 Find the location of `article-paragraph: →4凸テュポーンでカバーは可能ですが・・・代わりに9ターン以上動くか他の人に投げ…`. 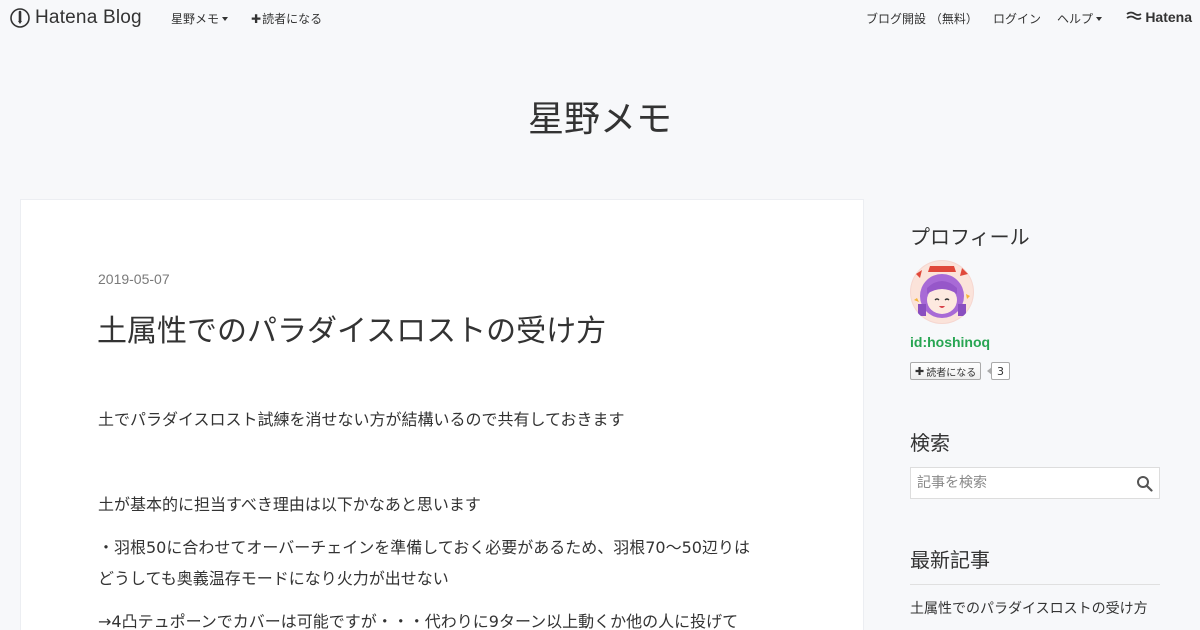

article-paragraph: →4凸テュポーンでカバーは可能ですが・・・代わりに9ターン以上動くか他の人に投げ… is located at coordinates (418, 621).